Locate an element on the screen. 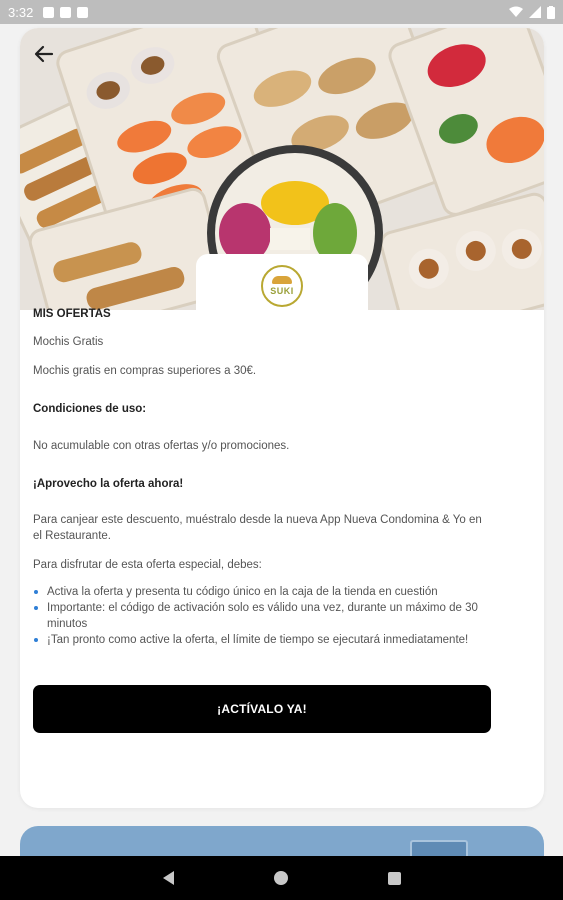 Image resolution: width=563 pixels, height=900 pixels. notification-doc-icon is located at coordinates (83, 12).